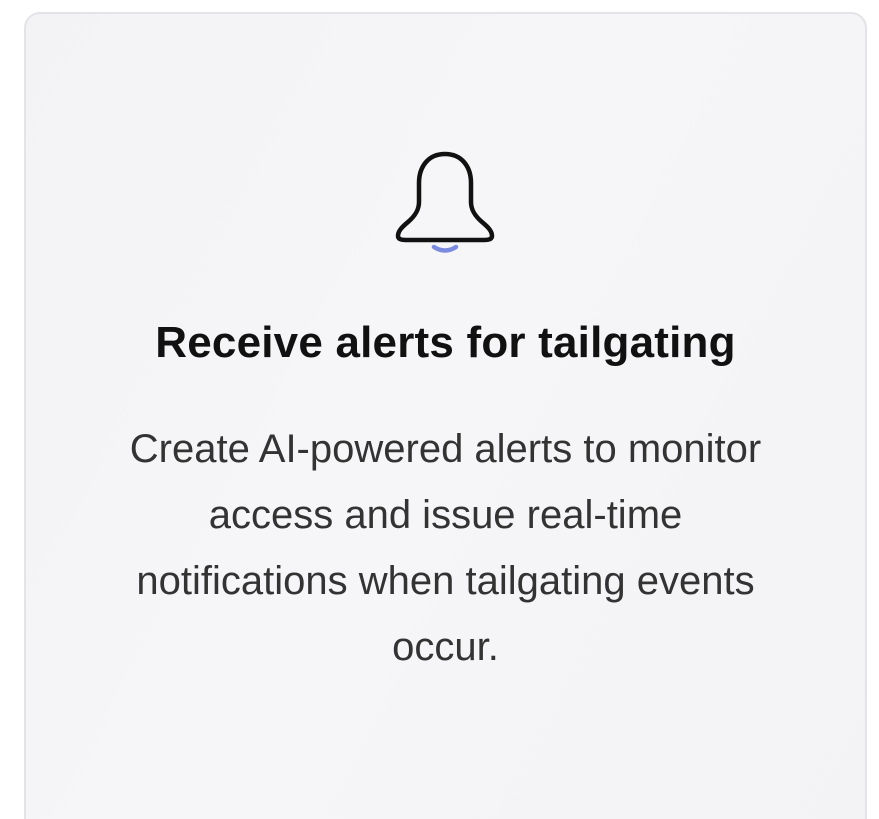  Describe the element at coordinates (445, 205) in the screenshot. I see `bell-icon` at that location.